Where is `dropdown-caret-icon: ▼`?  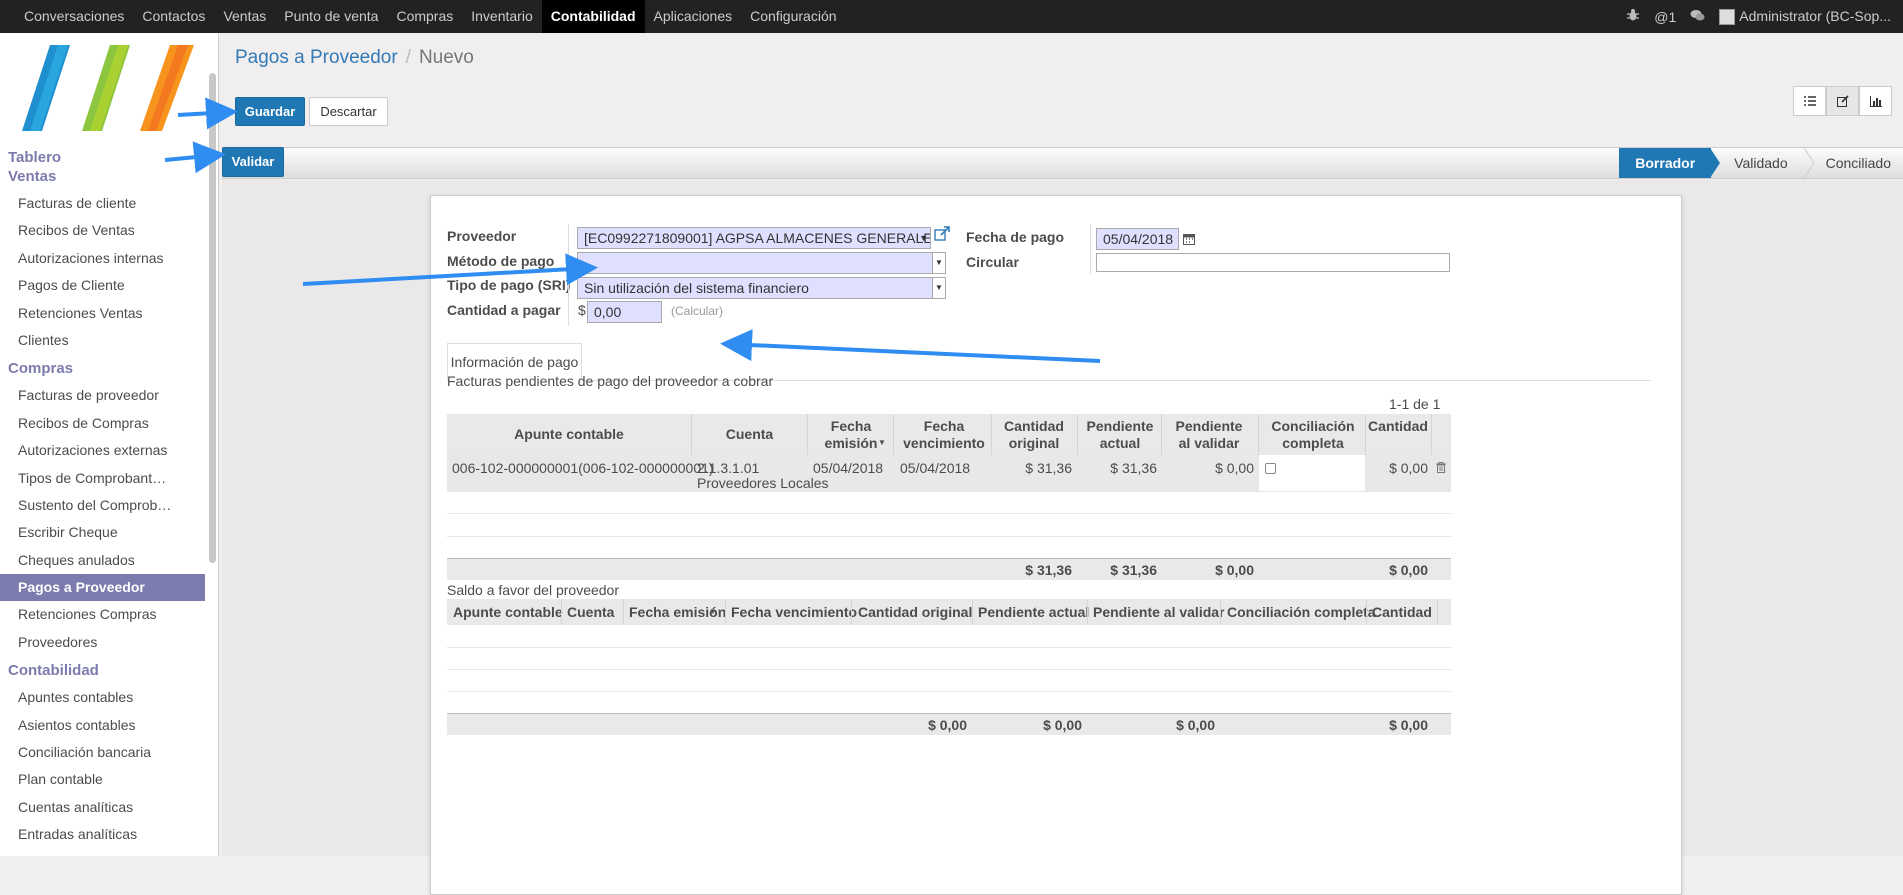
dropdown-caret-icon: ▼ is located at coordinates (923, 238).